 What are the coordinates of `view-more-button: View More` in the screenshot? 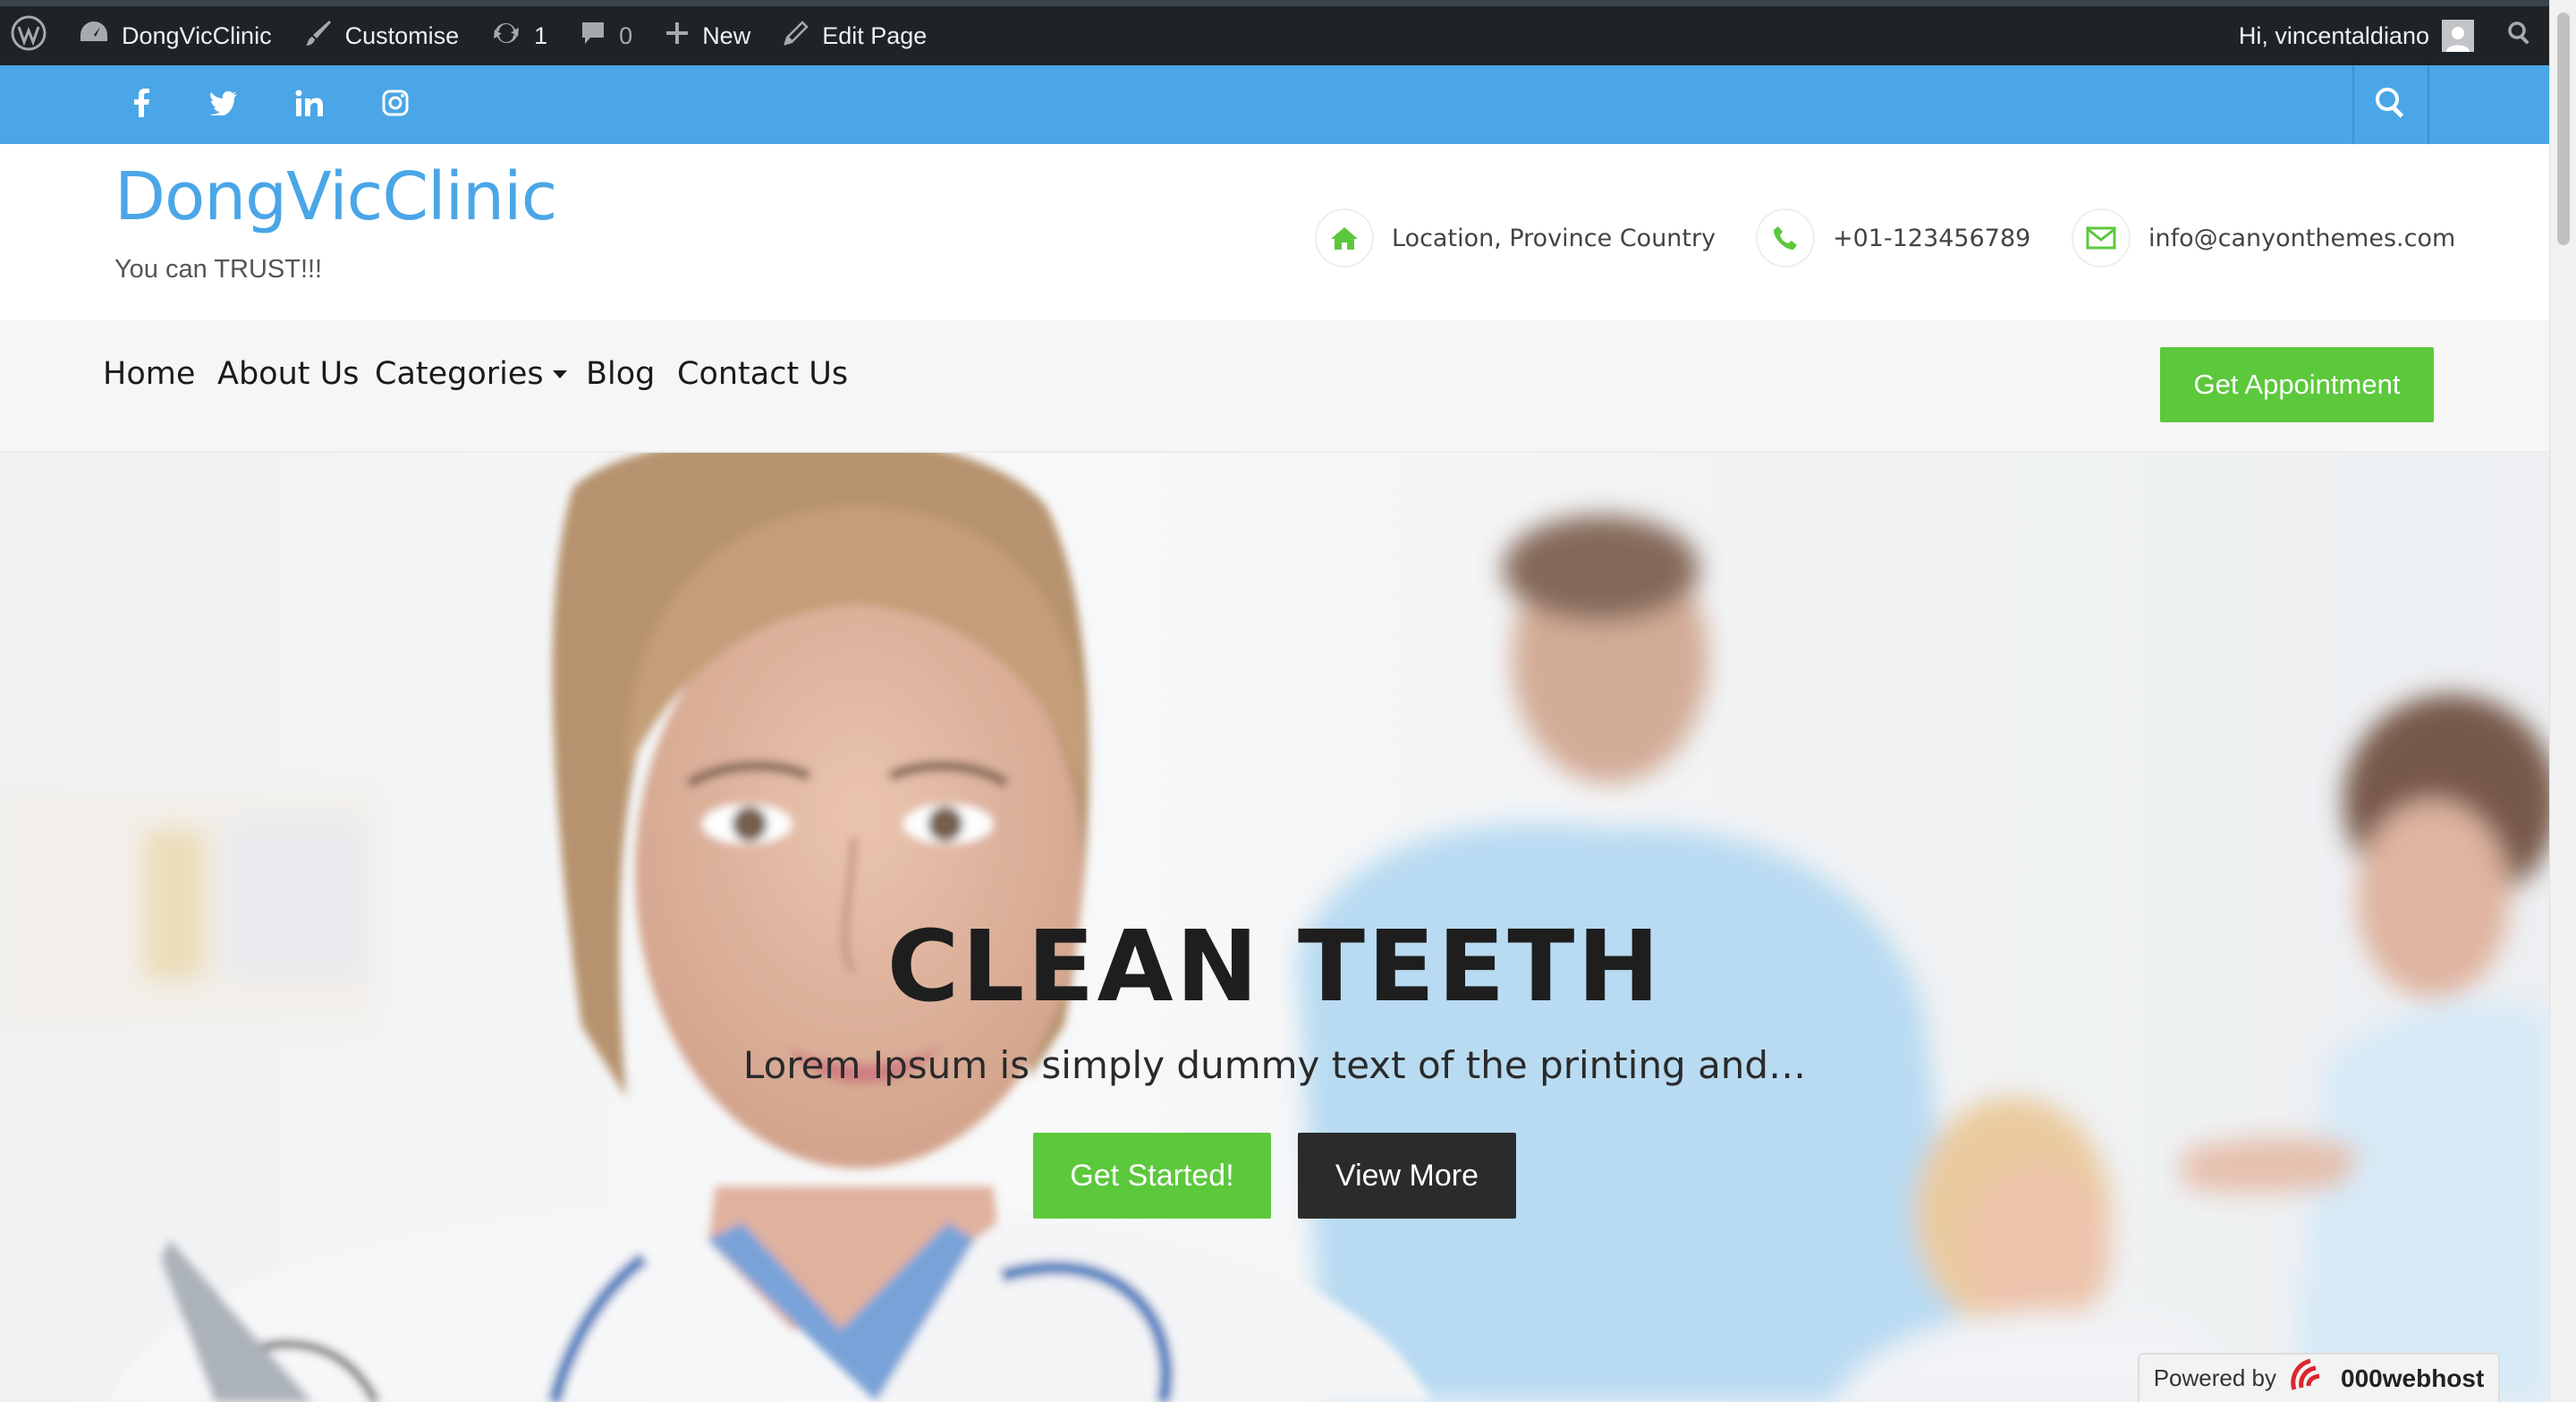 It's located at (1407, 1176).